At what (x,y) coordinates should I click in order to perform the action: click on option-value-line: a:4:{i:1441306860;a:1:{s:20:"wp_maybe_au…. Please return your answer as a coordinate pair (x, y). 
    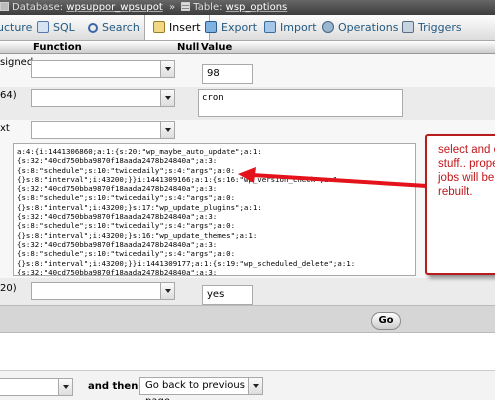
    Looking at the image, I should click on (139, 151).